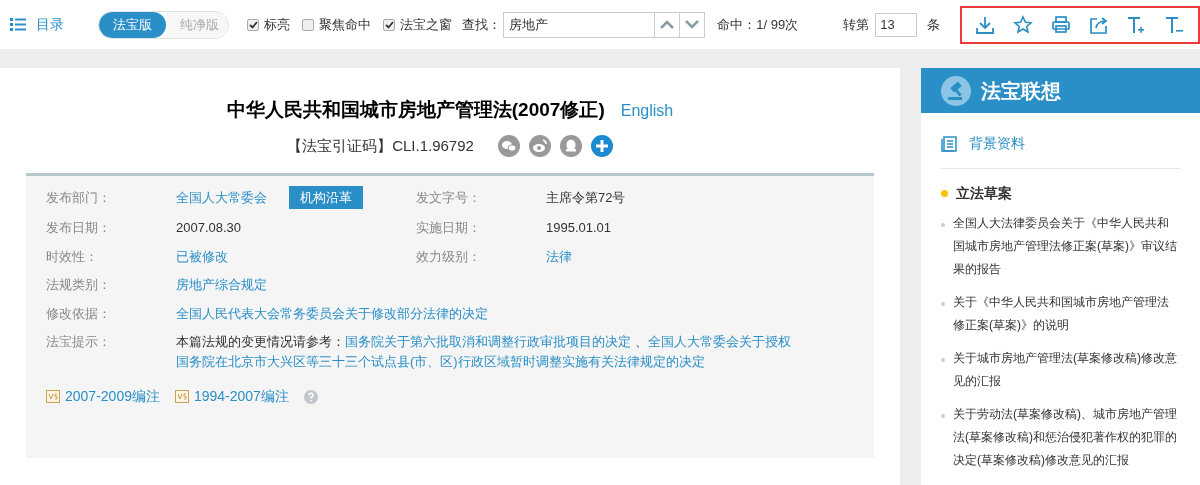 This screenshot has height=485, width=1200. What do you see at coordinates (326, 197) in the screenshot?
I see `history-button: 机构沿革` at bounding box center [326, 197].